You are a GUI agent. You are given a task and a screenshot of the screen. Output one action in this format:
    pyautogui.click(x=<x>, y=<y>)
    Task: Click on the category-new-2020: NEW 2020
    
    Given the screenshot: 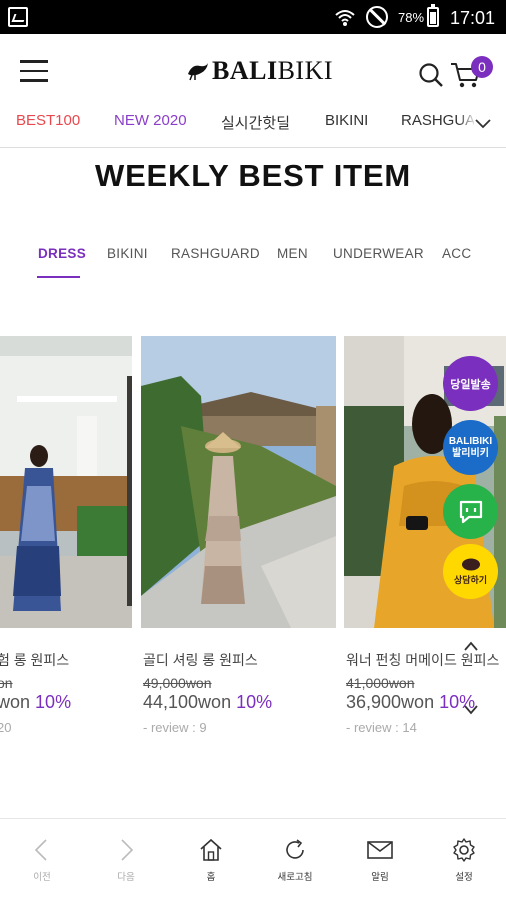 What is the action you would take?
    pyautogui.click(x=150, y=120)
    